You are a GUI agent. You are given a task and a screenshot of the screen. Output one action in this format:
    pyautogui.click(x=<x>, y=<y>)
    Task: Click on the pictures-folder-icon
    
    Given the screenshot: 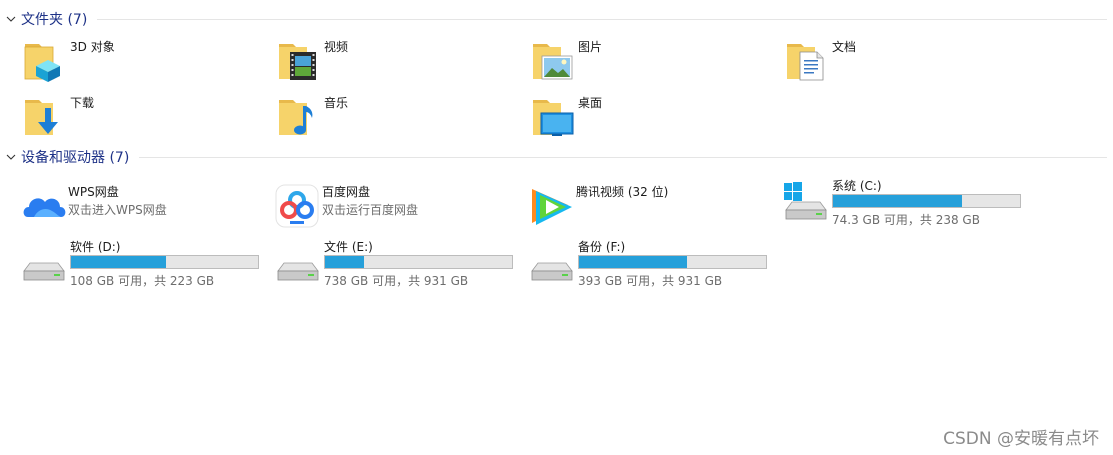 What is the action you would take?
    pyautogui.click(x=553, y=62)
    